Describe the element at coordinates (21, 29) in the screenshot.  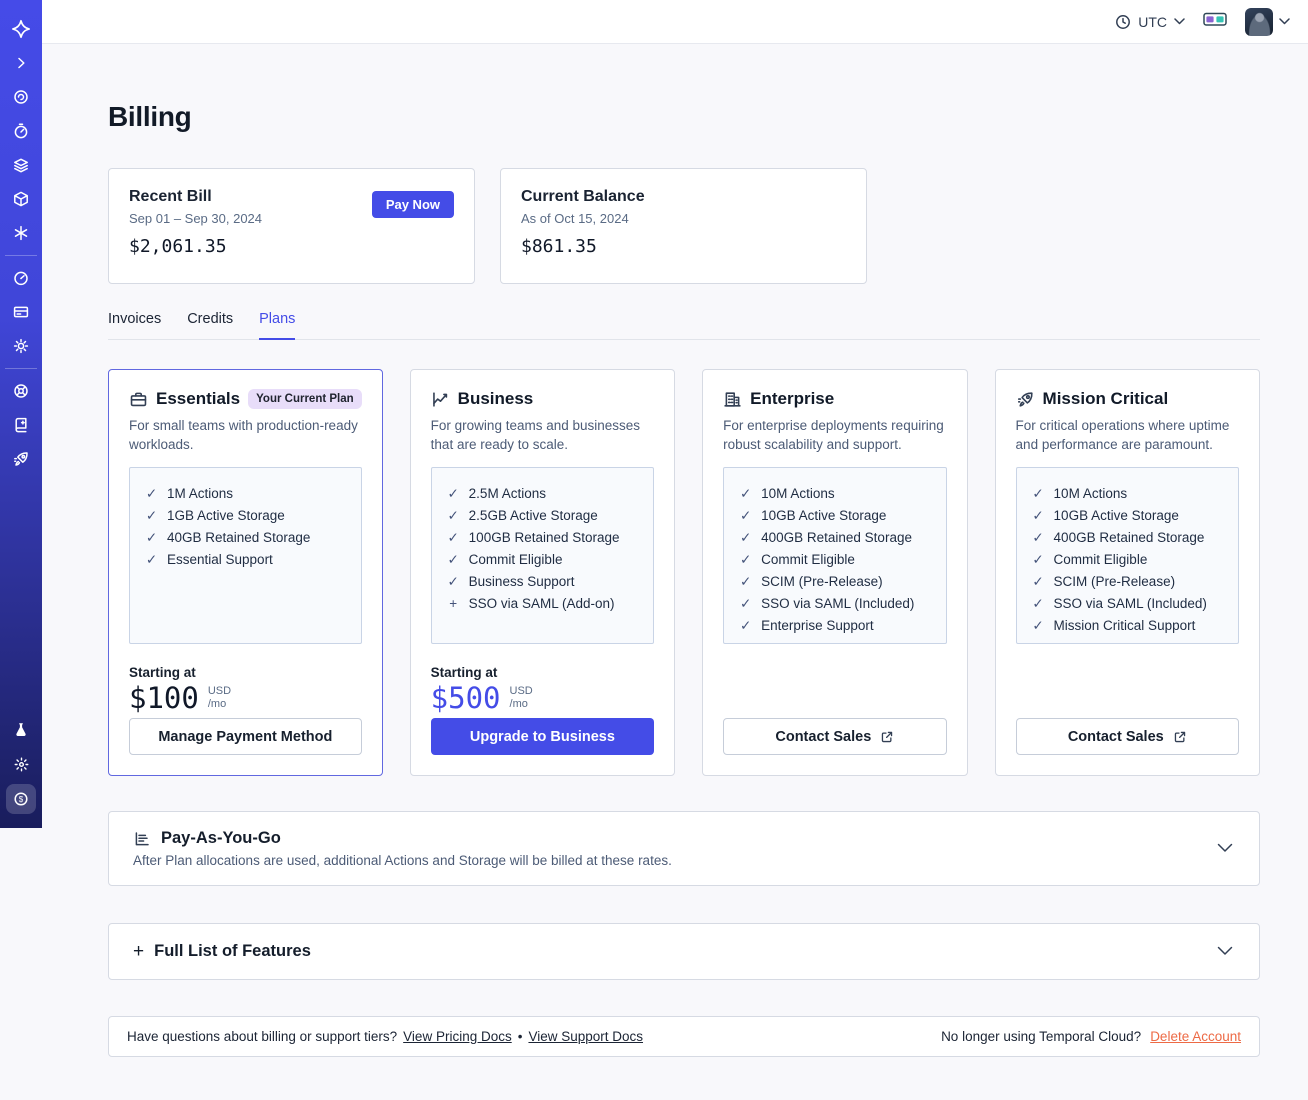
I see `temporal-logo-icon` at that location.